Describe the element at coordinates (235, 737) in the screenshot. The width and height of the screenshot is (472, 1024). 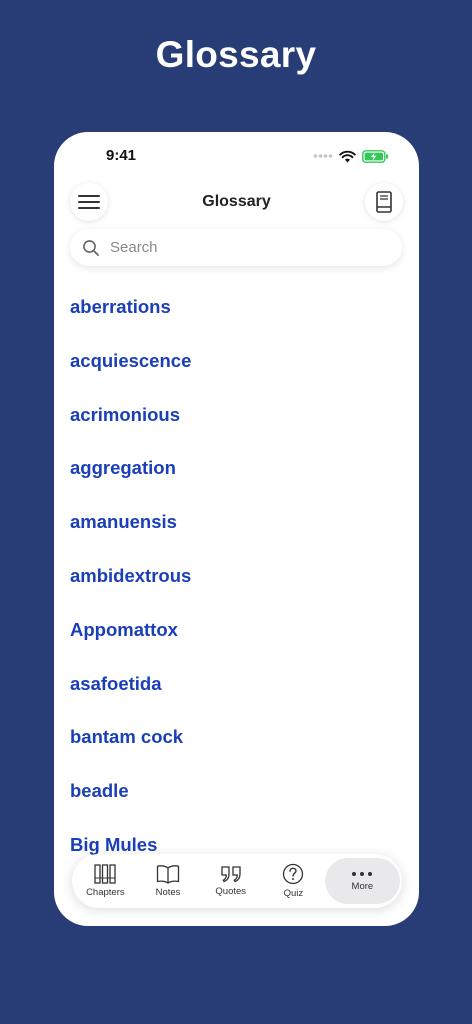
I see `glossary-term: bantam cock` at that location.